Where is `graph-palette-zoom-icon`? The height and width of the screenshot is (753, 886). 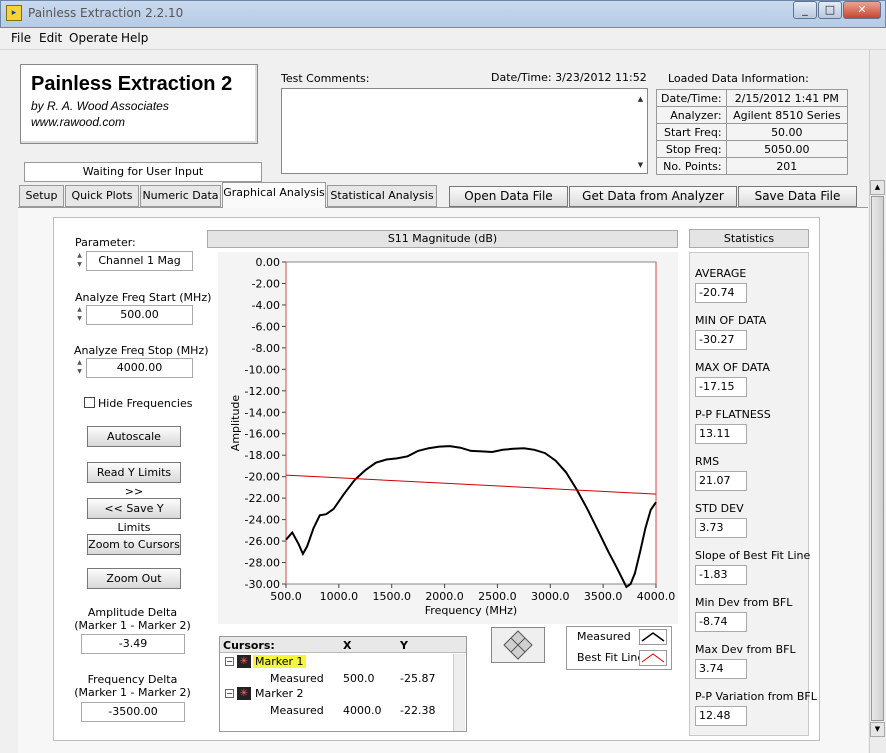 graph-palette-zoom-icon is located at coordinates (518, 645).